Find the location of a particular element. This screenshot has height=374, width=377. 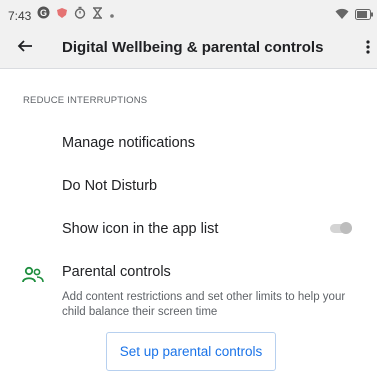

page-title: Digital Wellbeing & parental controls is located at coordinates (193, 47).